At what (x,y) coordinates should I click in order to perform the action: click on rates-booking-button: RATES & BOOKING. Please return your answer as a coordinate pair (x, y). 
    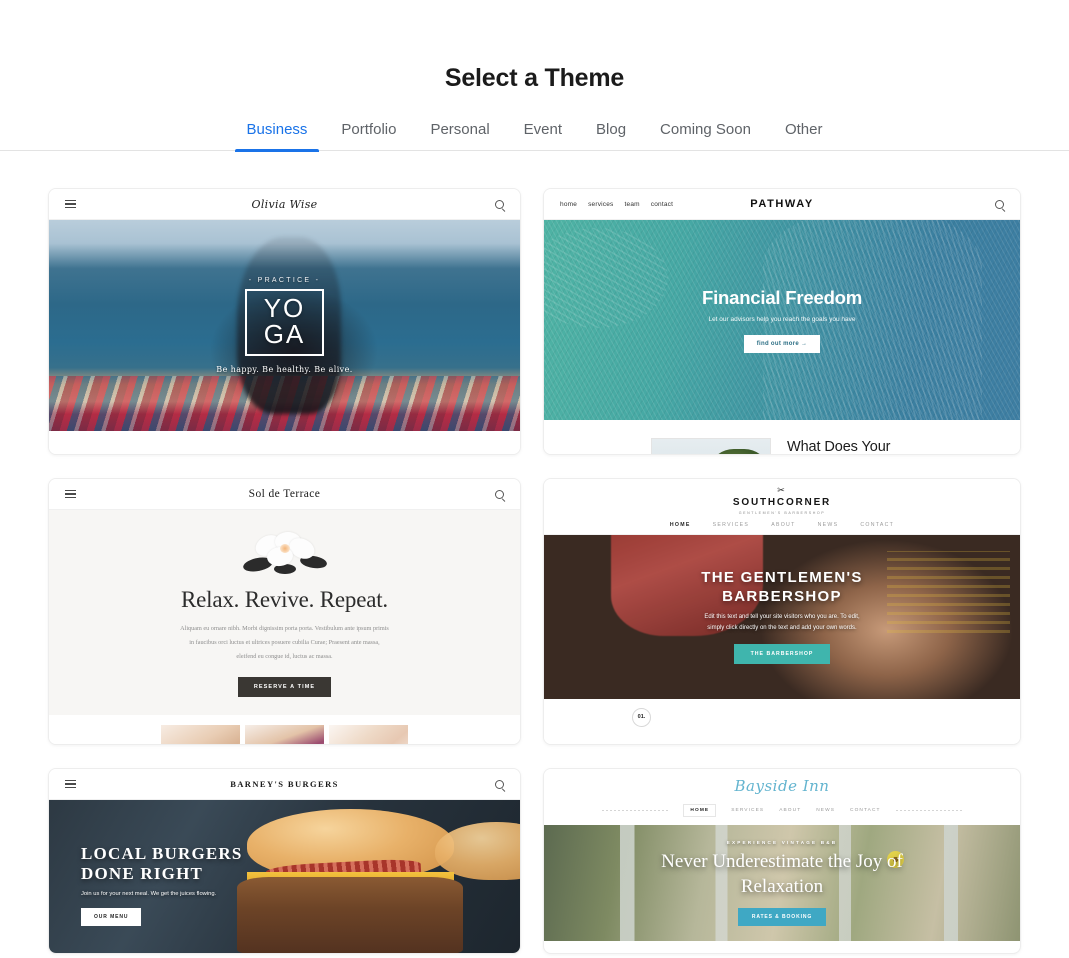
    Looking at the image, I should click on (782, 917).